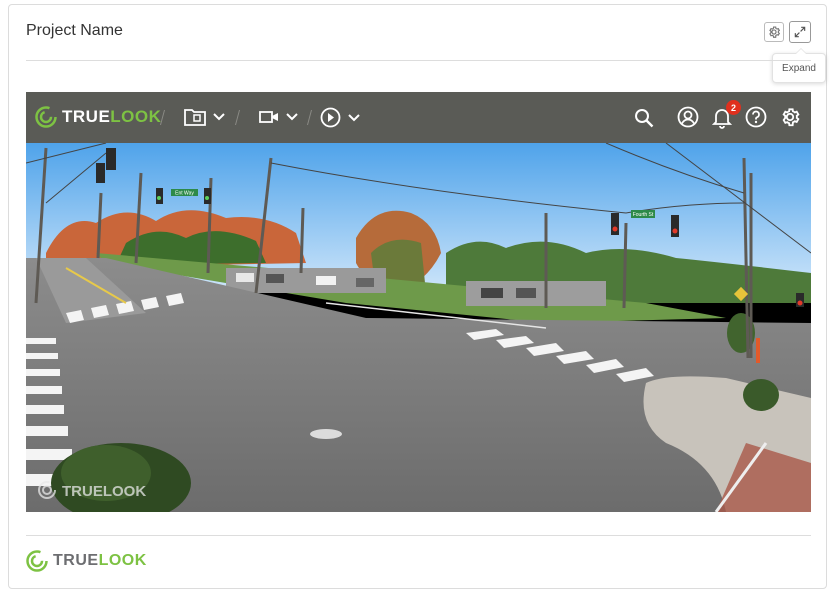  I want to click on playback-menu, so click(340, 117).